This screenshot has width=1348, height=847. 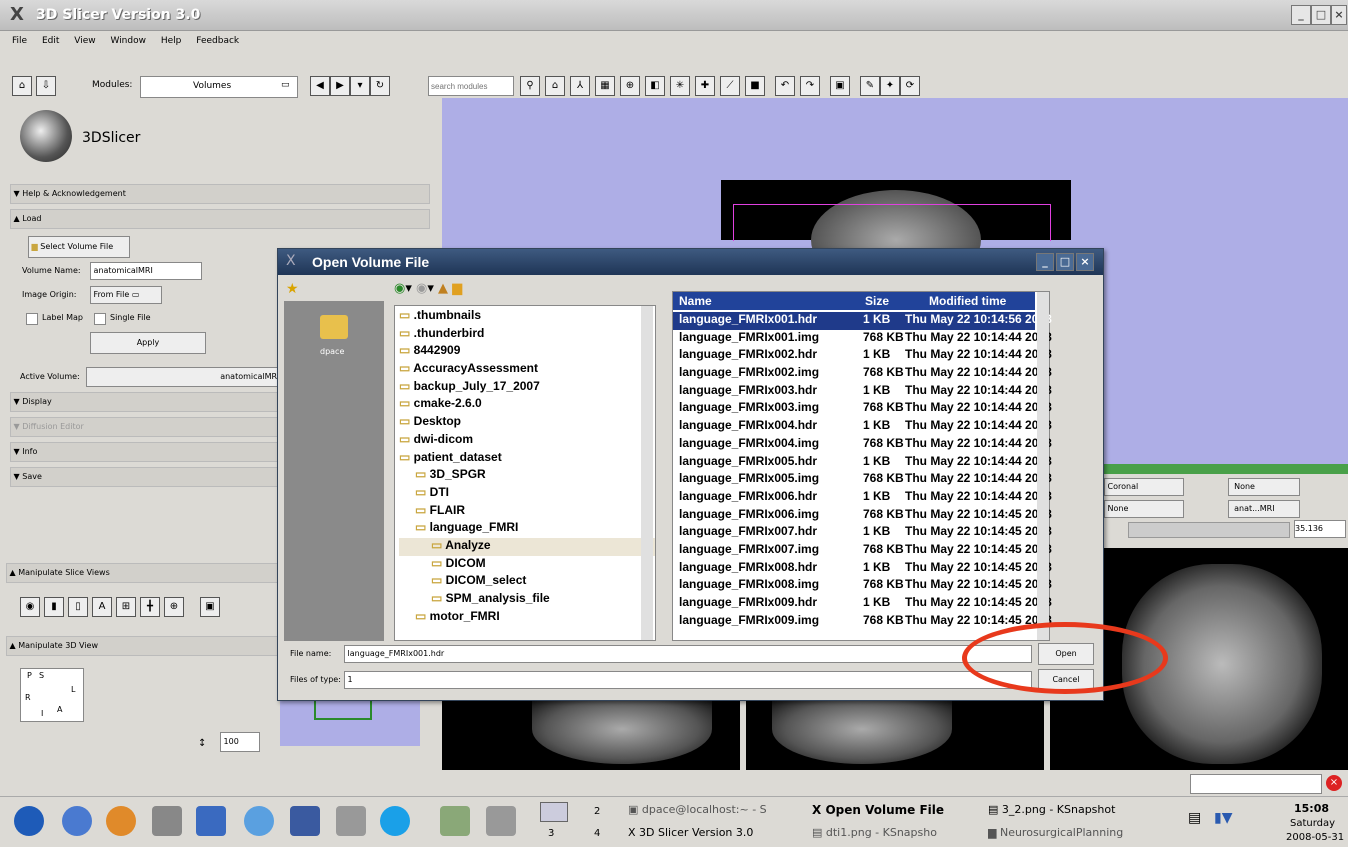 What do you see at coordinates (655, 86) in the screenshot?
I see `transforms-icon: ◧` at bounding box center [655, 86].